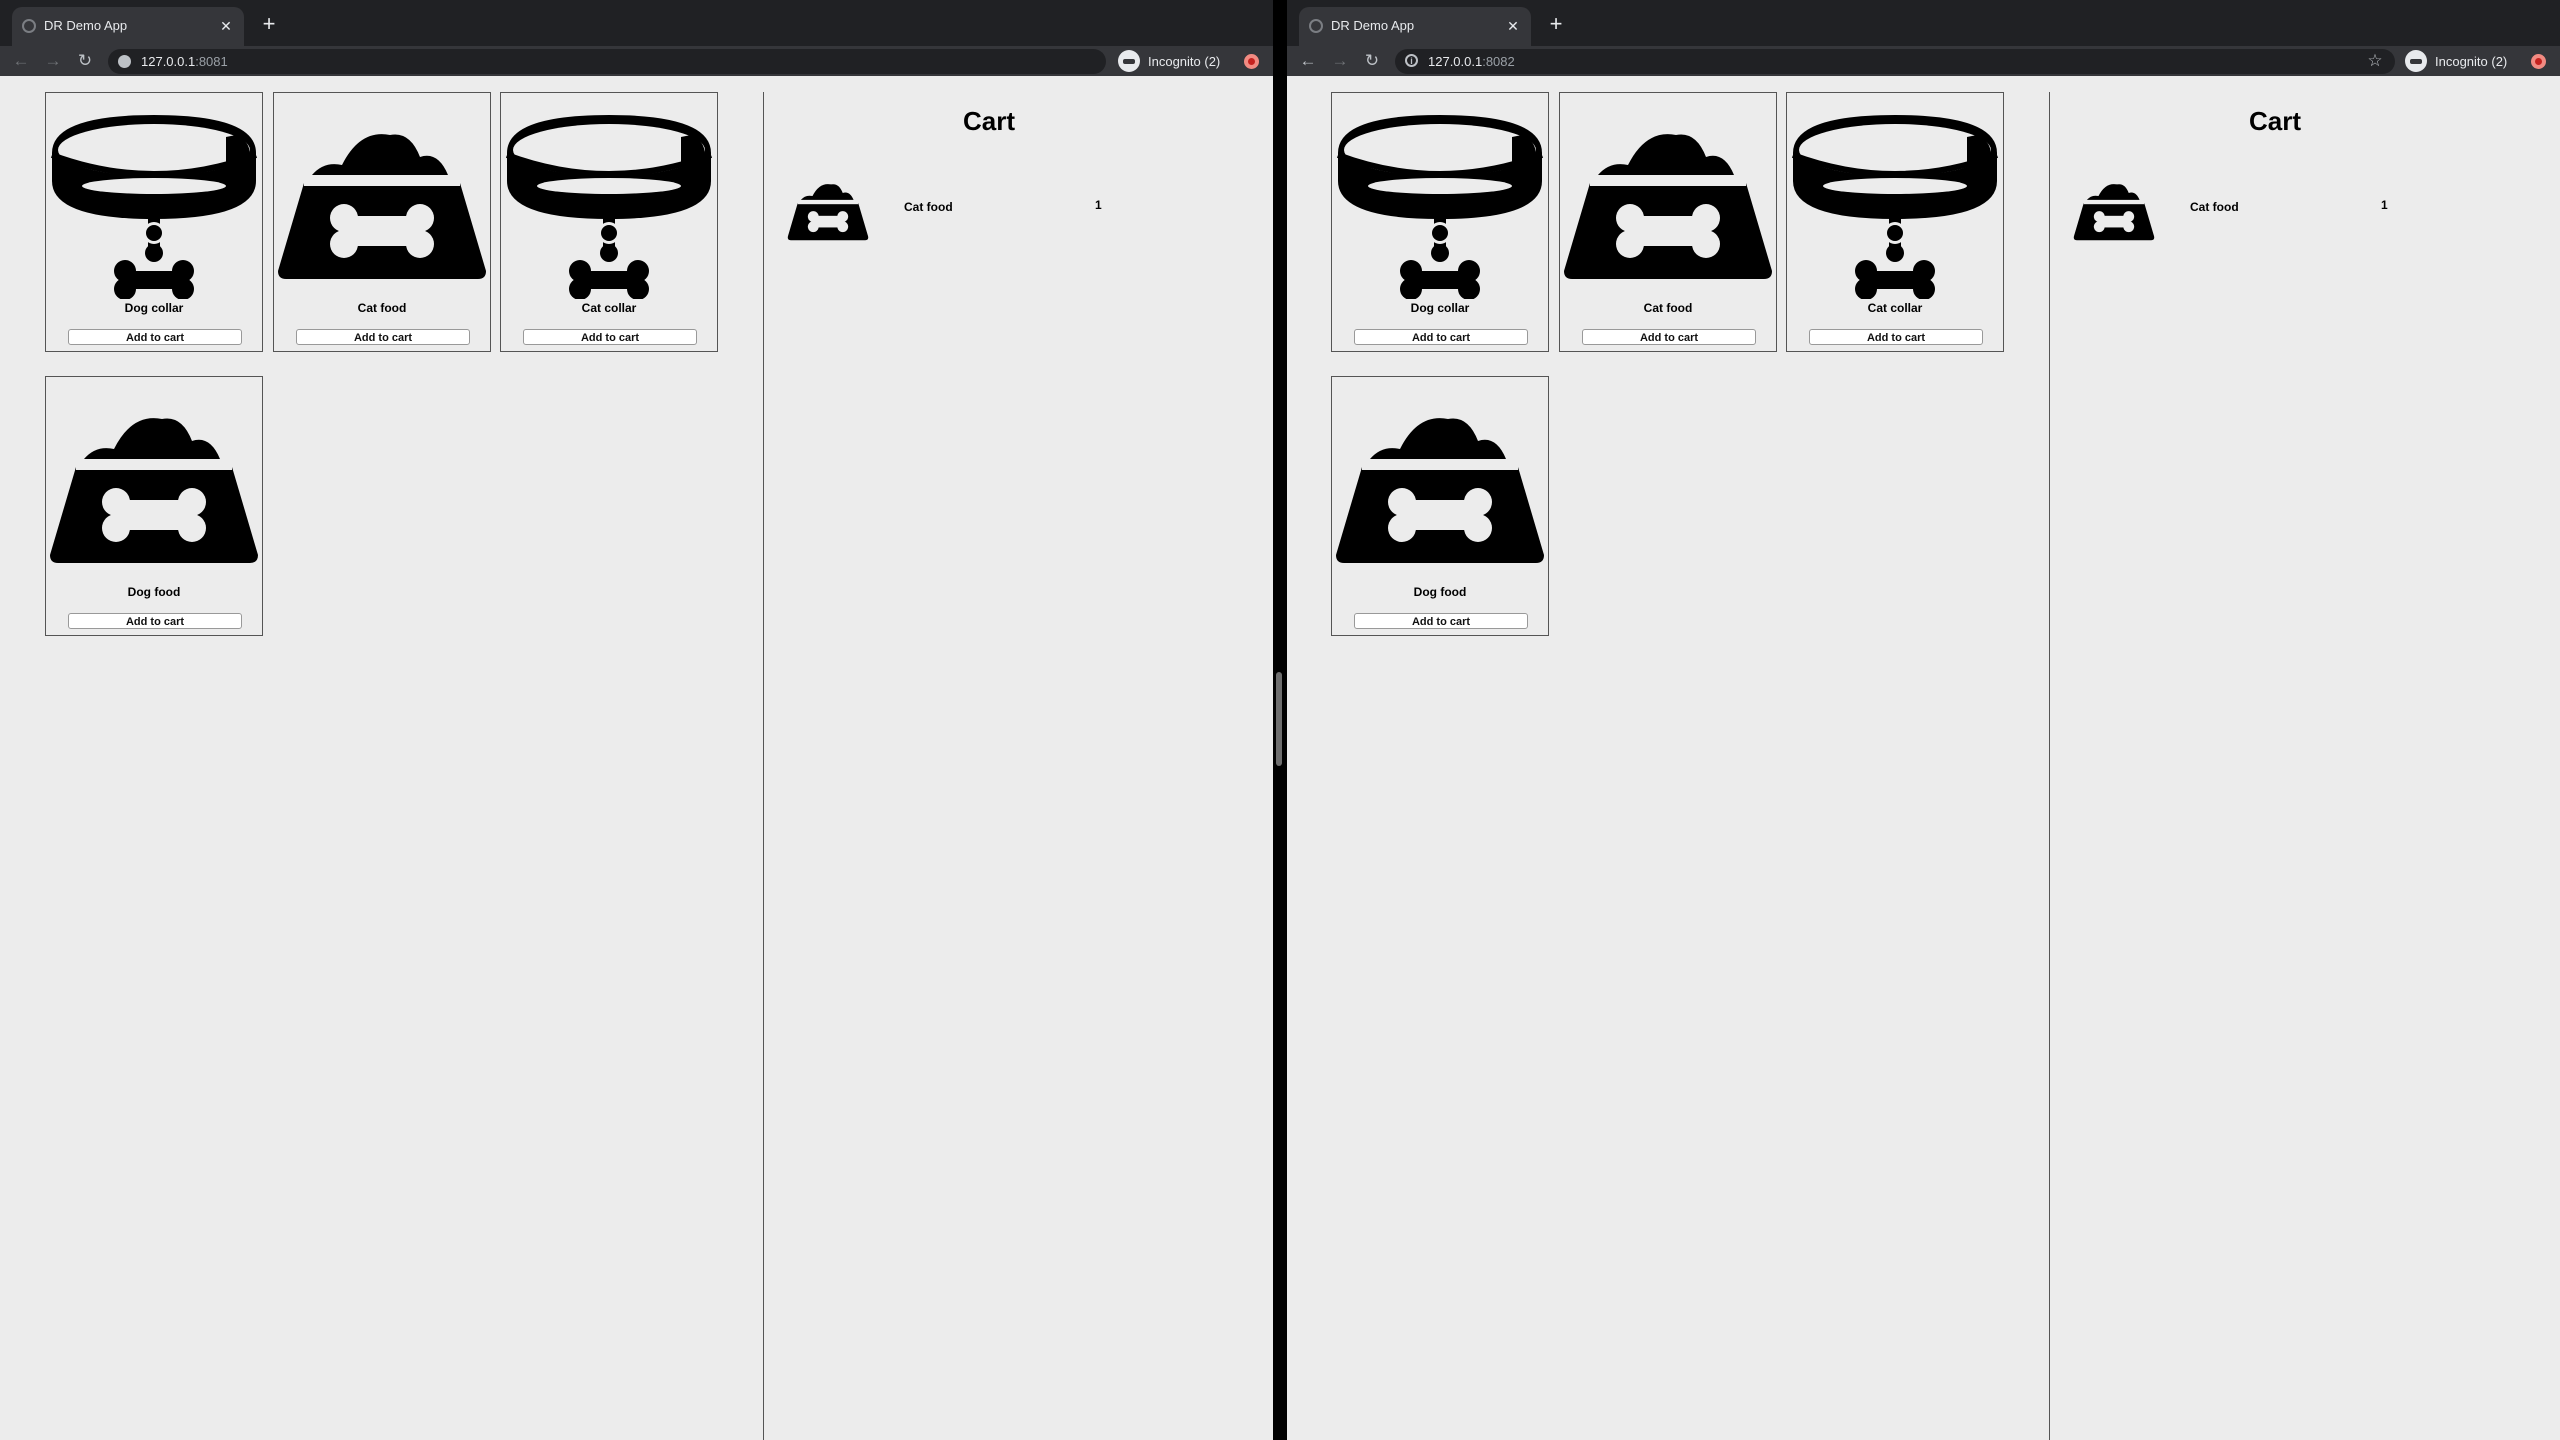  I want to click on url-text: 127.0.0.1:8081, so click(184, 61).